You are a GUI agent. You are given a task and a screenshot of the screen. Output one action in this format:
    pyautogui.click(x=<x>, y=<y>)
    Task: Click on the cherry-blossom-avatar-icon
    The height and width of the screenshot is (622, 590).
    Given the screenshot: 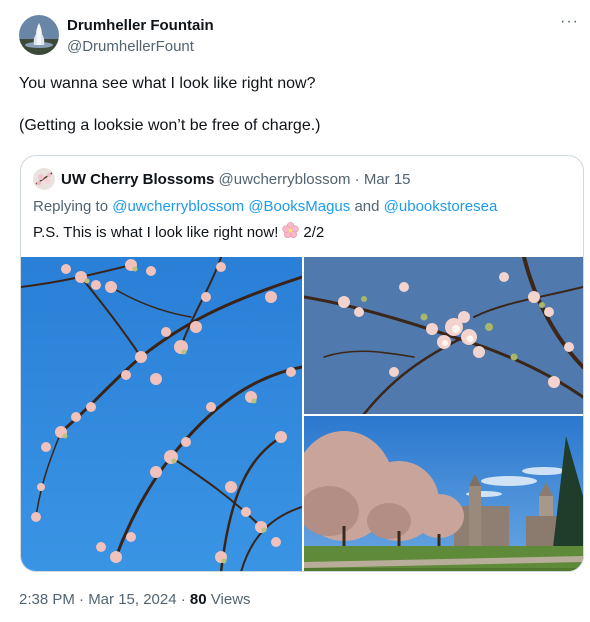 What is the action you would take?
    pyautogui.click(x=44, y=179)
    